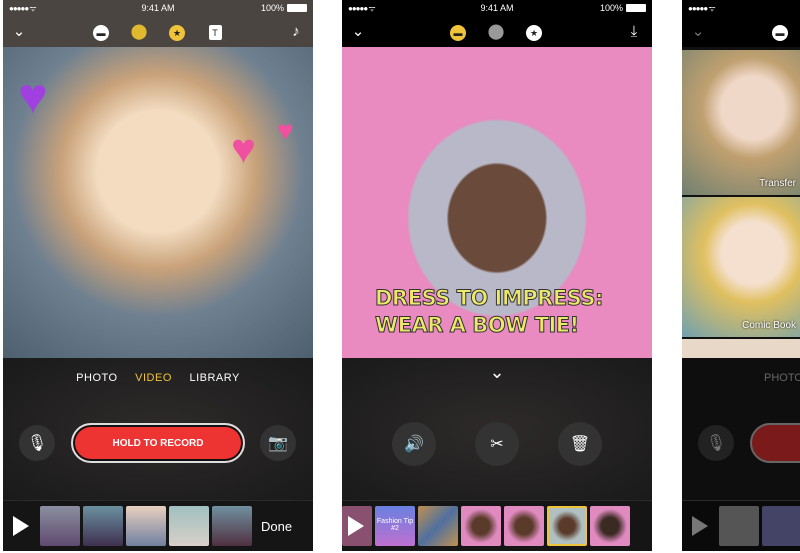  I want to click on hold-to-record-button: HOLD TO RECORD, so click(158, 443).